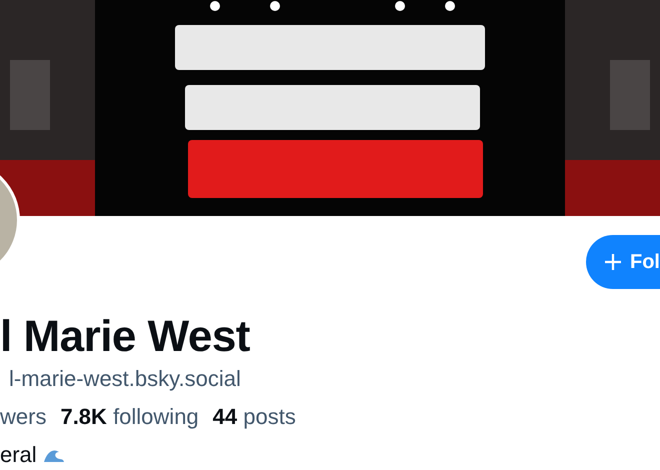 The height and width of the screenshot is (470, 660). What do you see at coordinates (125, 379) in the screenshot?
I see `handle: l-marie-west.bsky.social` at bounding box center [125, 379].